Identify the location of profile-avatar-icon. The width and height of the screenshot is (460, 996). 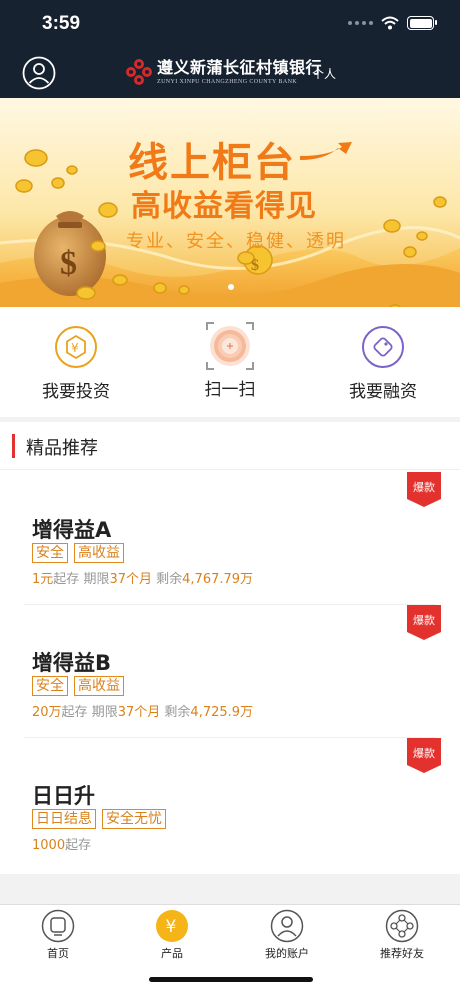
(39, 73).